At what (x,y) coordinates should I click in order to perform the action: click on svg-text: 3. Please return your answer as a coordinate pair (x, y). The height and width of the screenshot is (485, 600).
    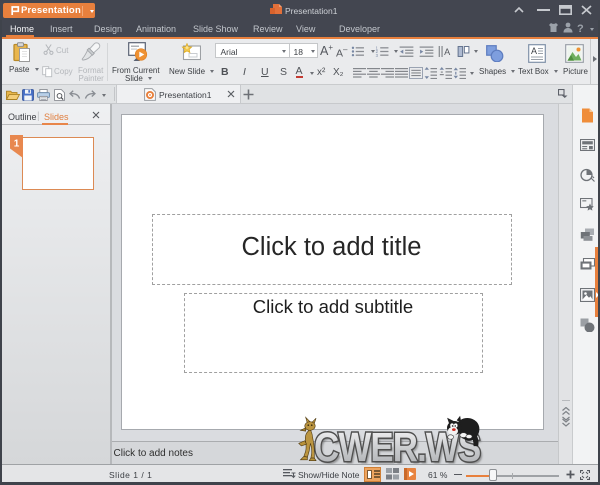
    Looking at the image, I should click on (377, 55).